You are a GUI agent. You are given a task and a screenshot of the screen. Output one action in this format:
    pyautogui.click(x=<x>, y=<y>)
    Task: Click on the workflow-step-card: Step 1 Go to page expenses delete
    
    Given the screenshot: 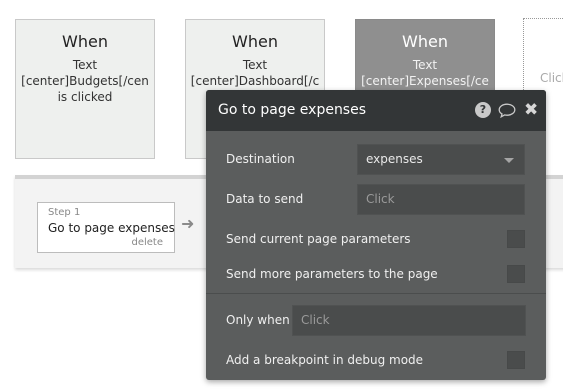 What is the action you would take?
    pyautogui.click(x=106, y=227)
    